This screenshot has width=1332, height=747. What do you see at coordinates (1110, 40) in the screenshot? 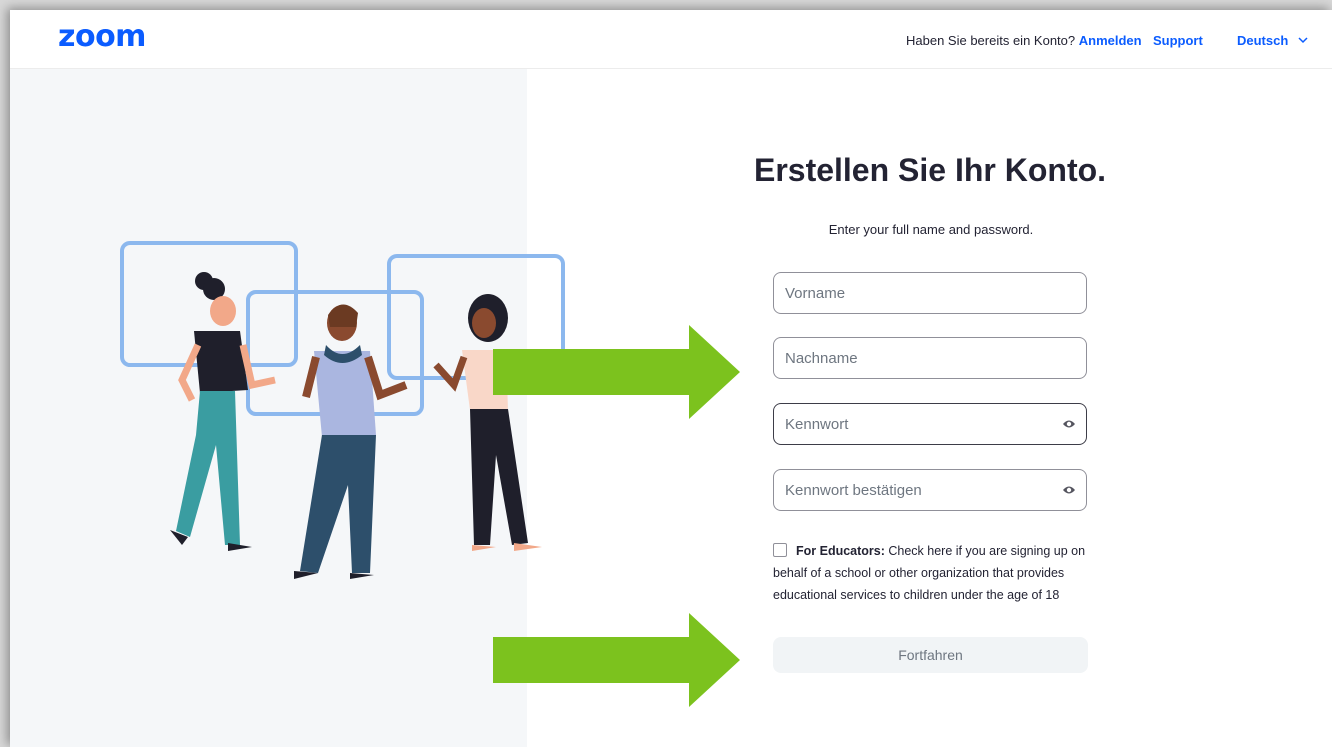
I see `signin-link: Anmelden` at bounding box center [1110, 40].